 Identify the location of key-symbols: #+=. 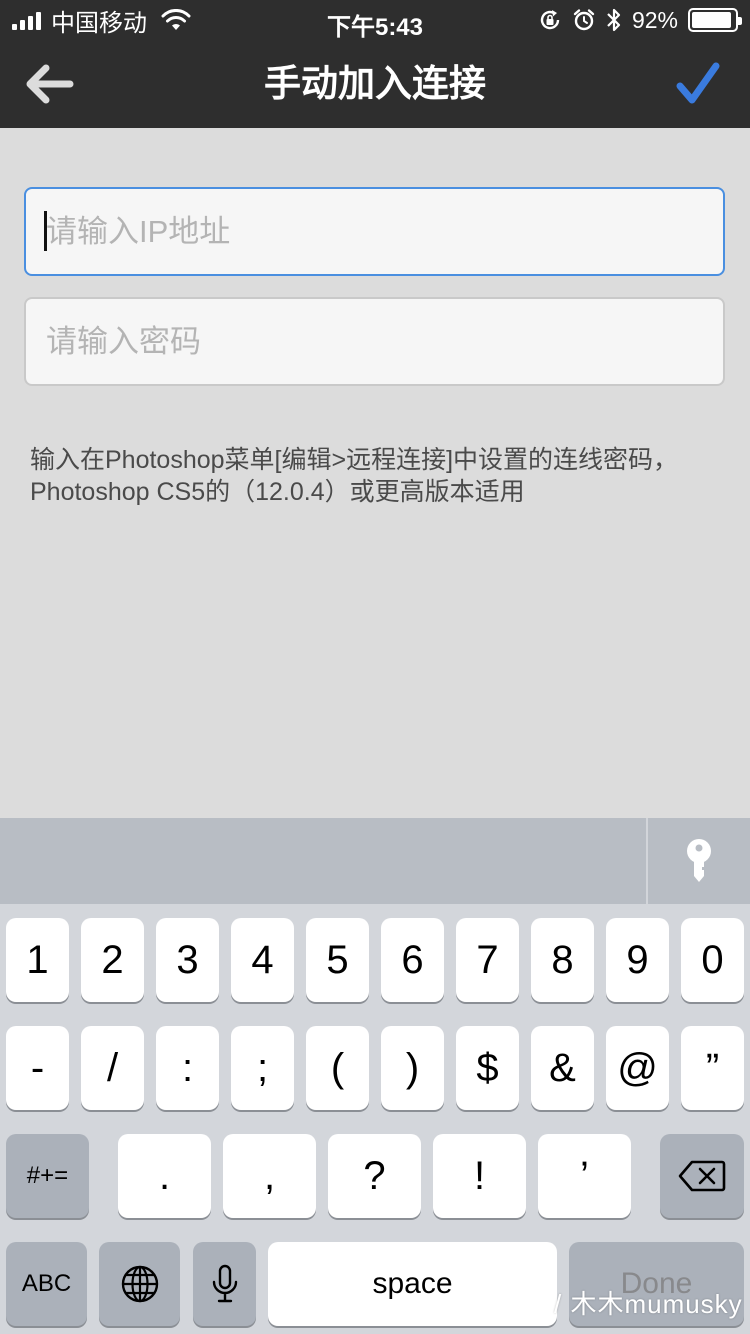
(47, 1176).